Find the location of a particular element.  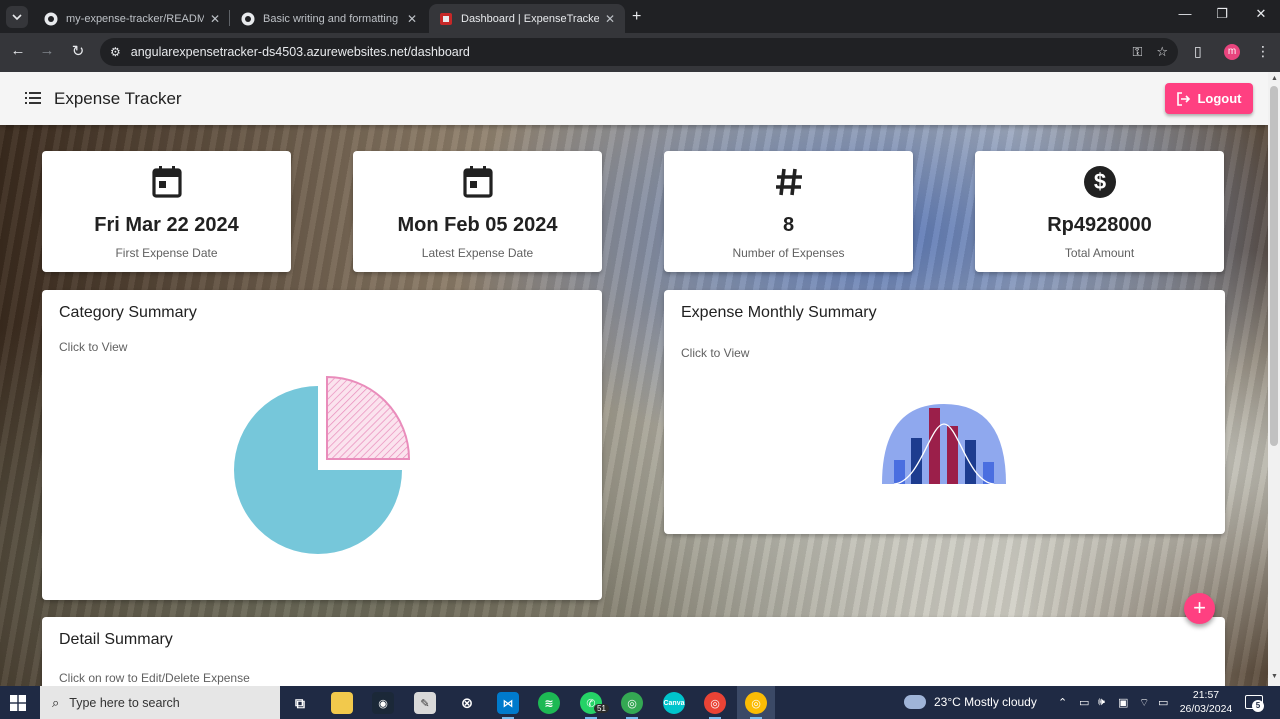

stat-label: Number of Expenses is located at coordinates (788, 253).